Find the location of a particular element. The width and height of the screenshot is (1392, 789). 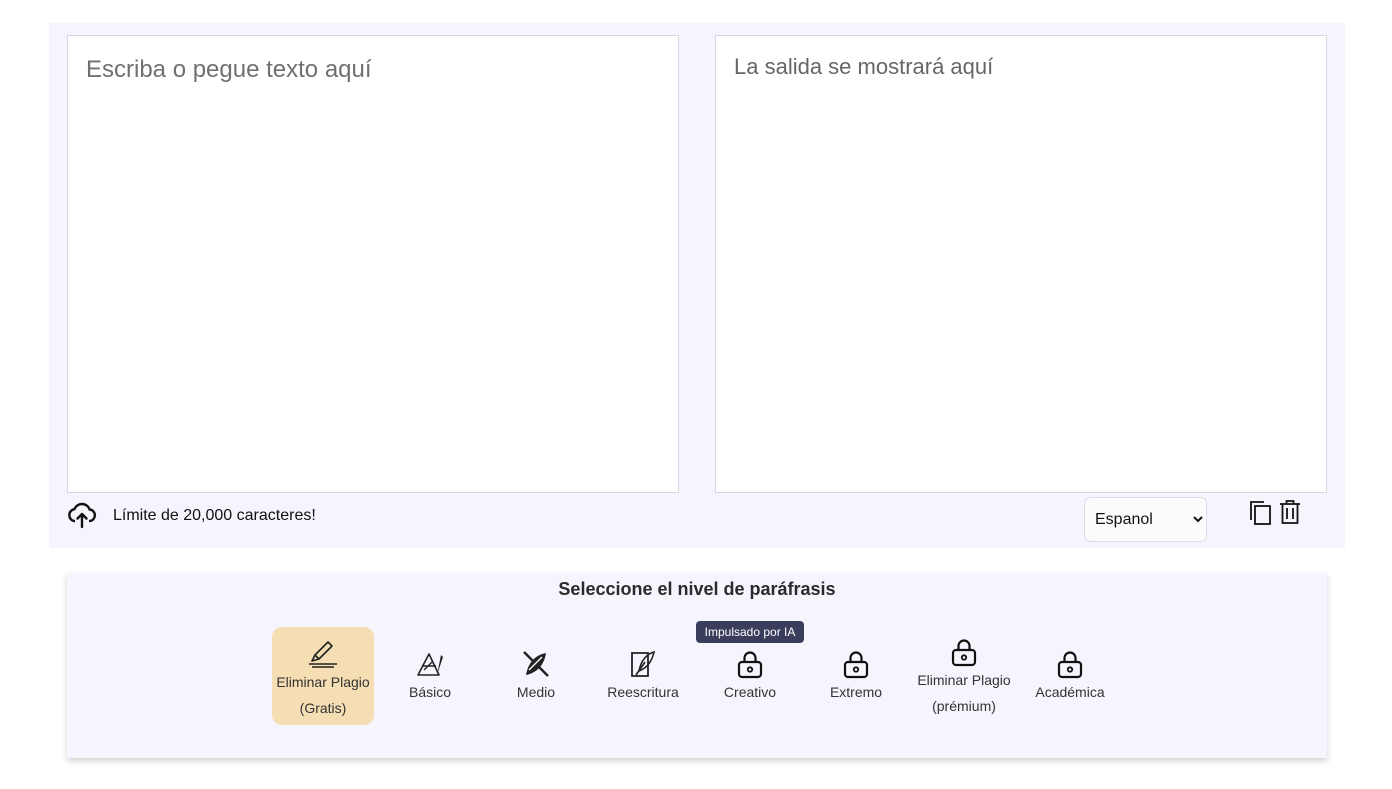

level-reescritura: Reescritura is located at coordinates (643, 676).